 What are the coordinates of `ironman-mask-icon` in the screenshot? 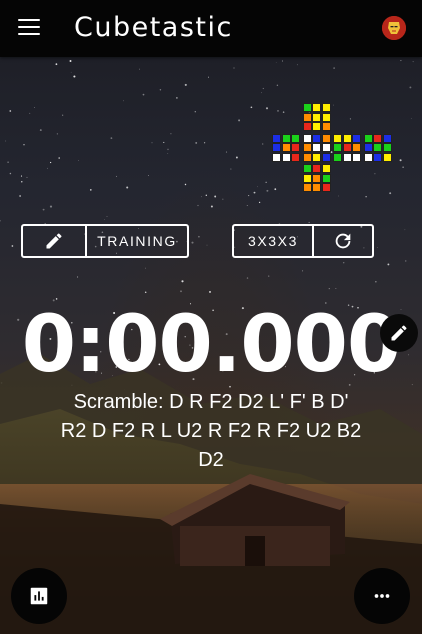 It's located at (394, 28).